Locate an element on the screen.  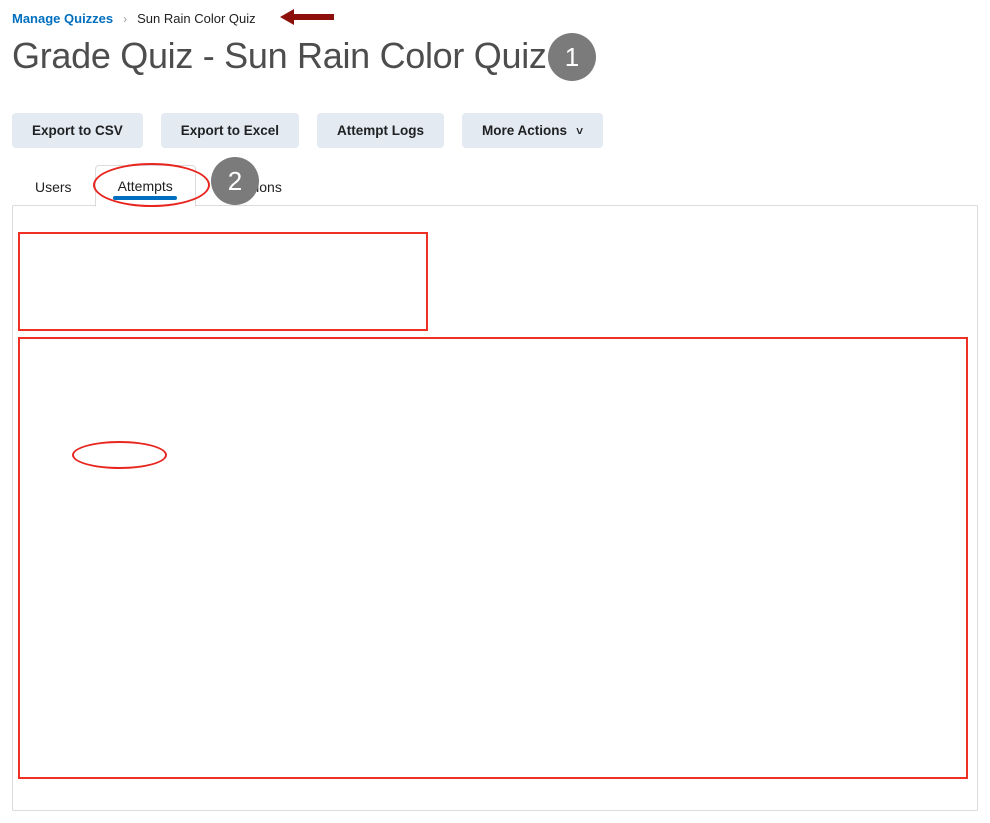
left-arrow-annotation-icon is located at coordinates (307, 18).